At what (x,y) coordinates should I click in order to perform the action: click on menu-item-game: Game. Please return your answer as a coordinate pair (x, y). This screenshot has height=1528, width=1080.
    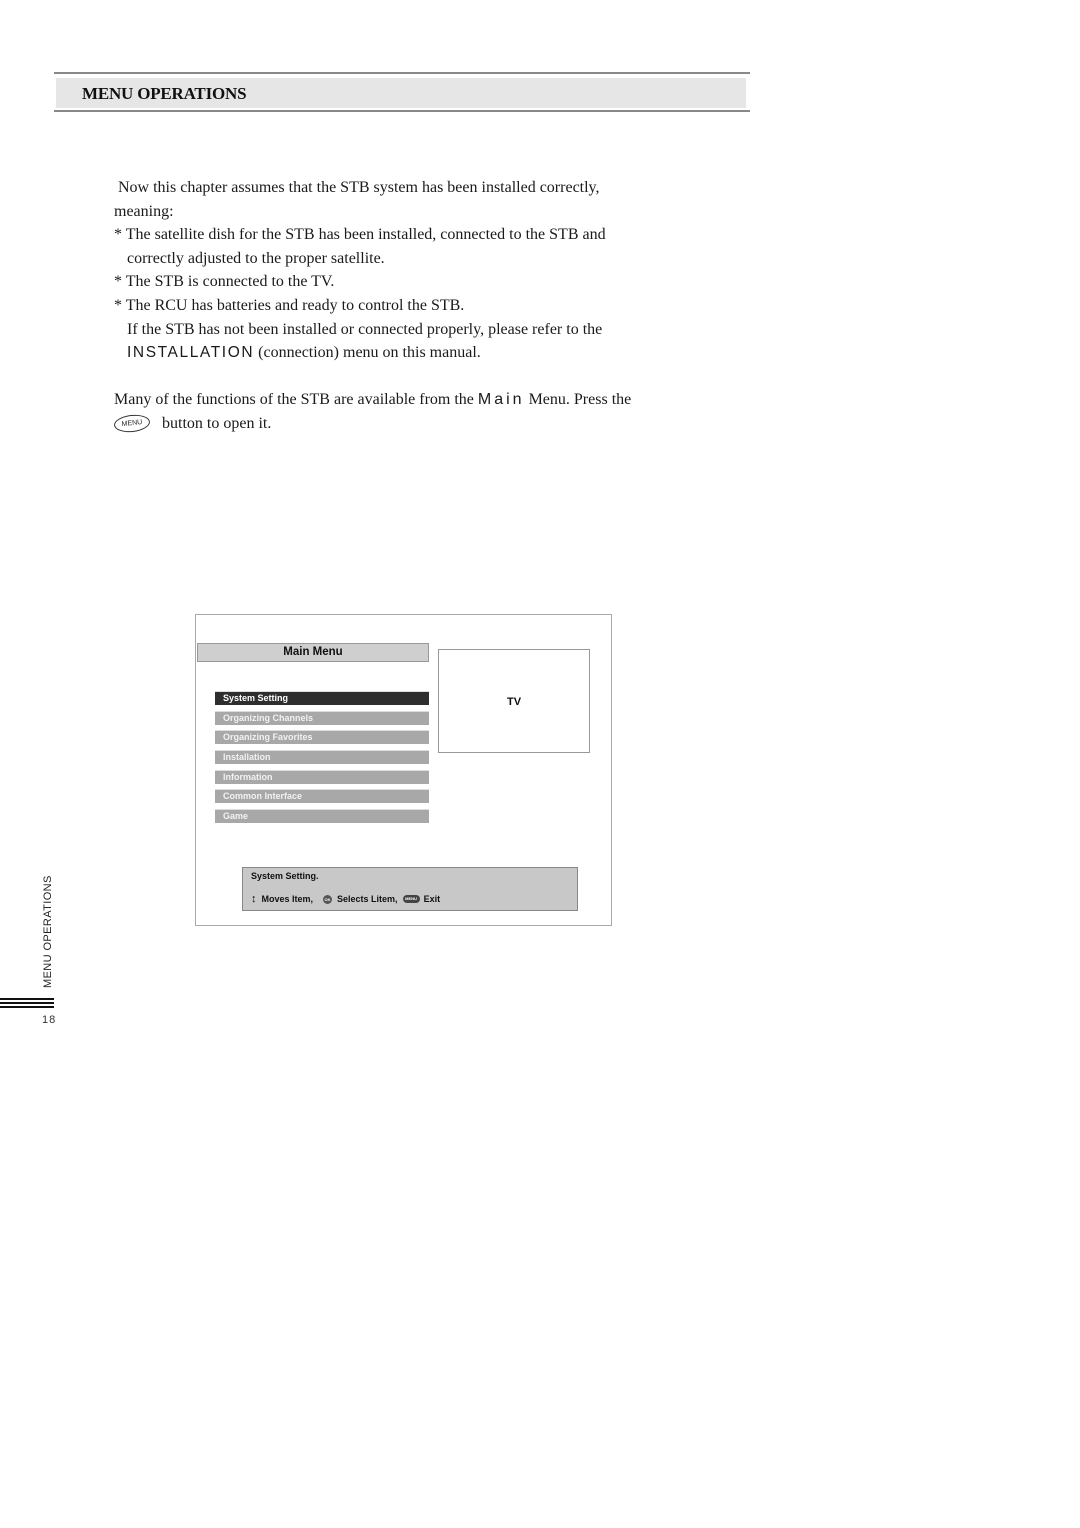
    Looking at the image, I should click on (322, 816).